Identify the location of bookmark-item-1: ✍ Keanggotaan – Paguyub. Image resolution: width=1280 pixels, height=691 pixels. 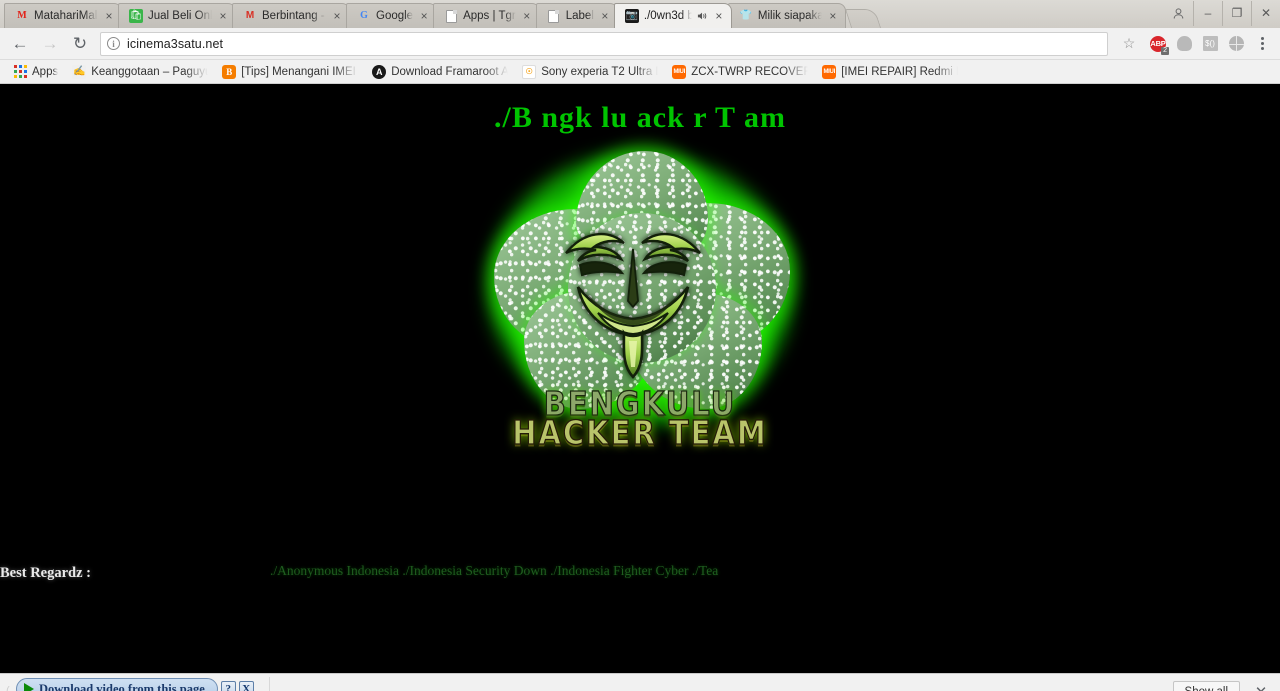
(140, 72).